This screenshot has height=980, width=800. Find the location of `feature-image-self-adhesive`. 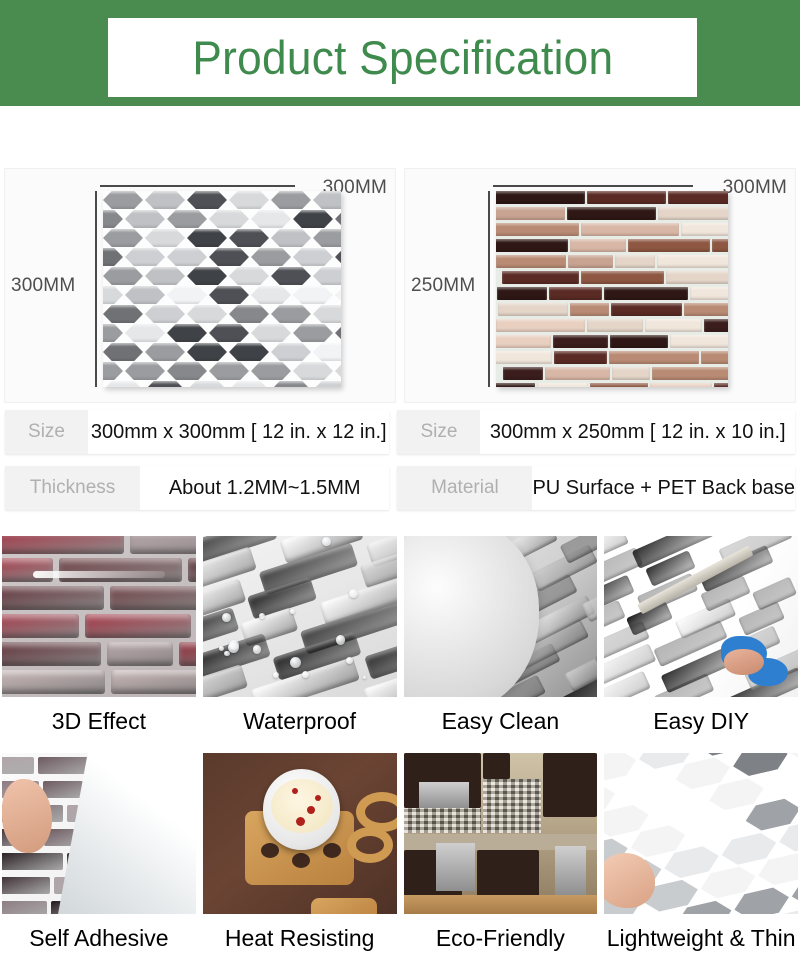

feature-image-self-adhesive is located at coordinates (99, 833).